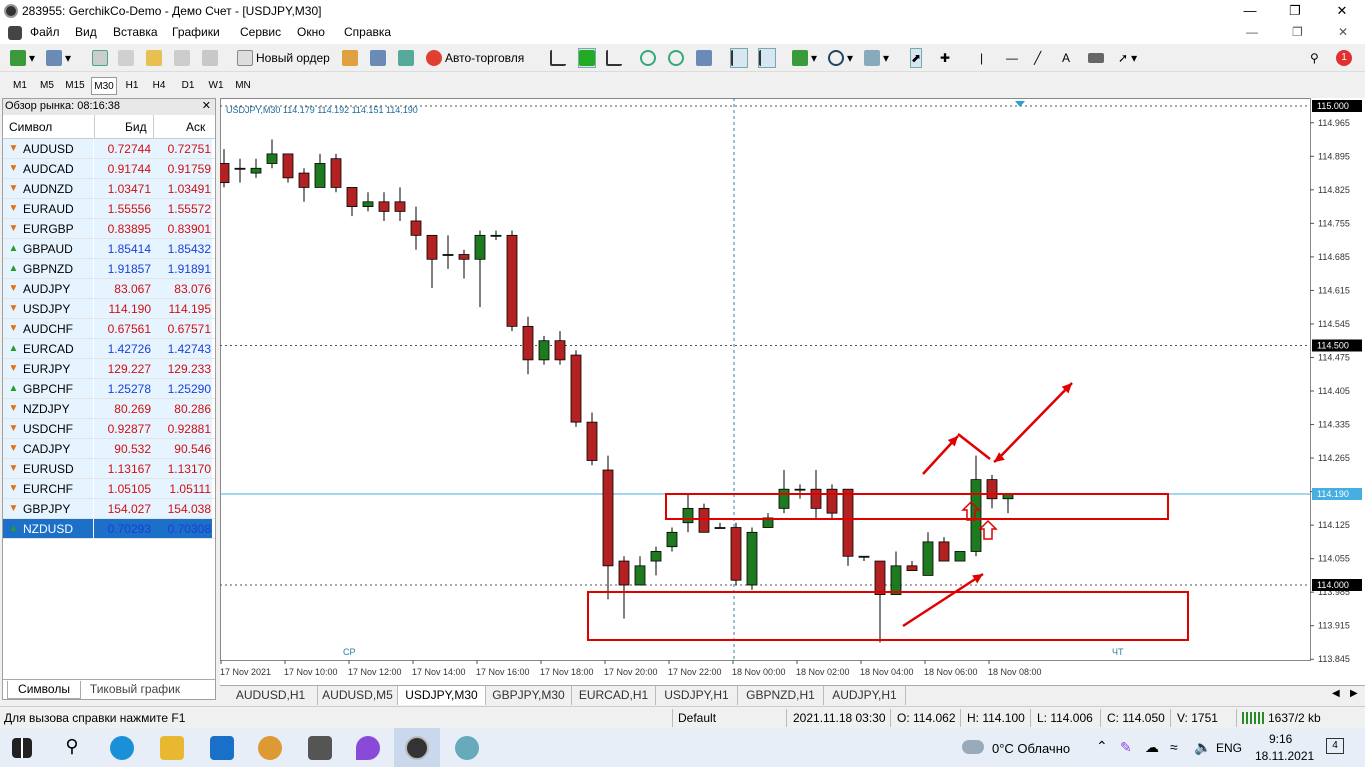  What do you see at coordinates (368, 748) in the screenshot?
I see `drop-icon` at bounding box center [368, 748].